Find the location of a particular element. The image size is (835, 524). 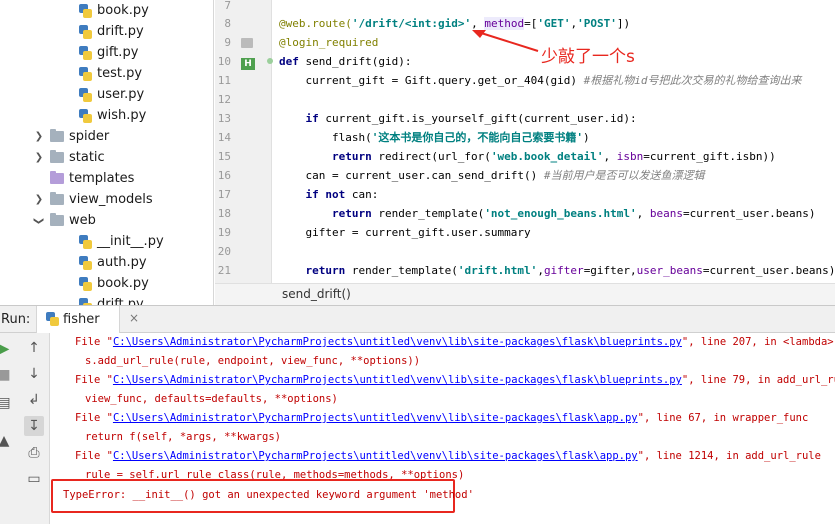

tree-item: test.py is located at coordinates (106, 73).